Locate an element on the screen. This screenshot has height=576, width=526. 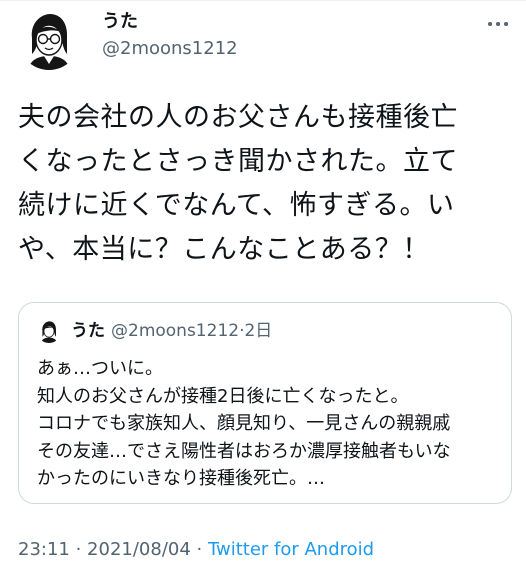
more-options-button is located at coordinates (498, 24).